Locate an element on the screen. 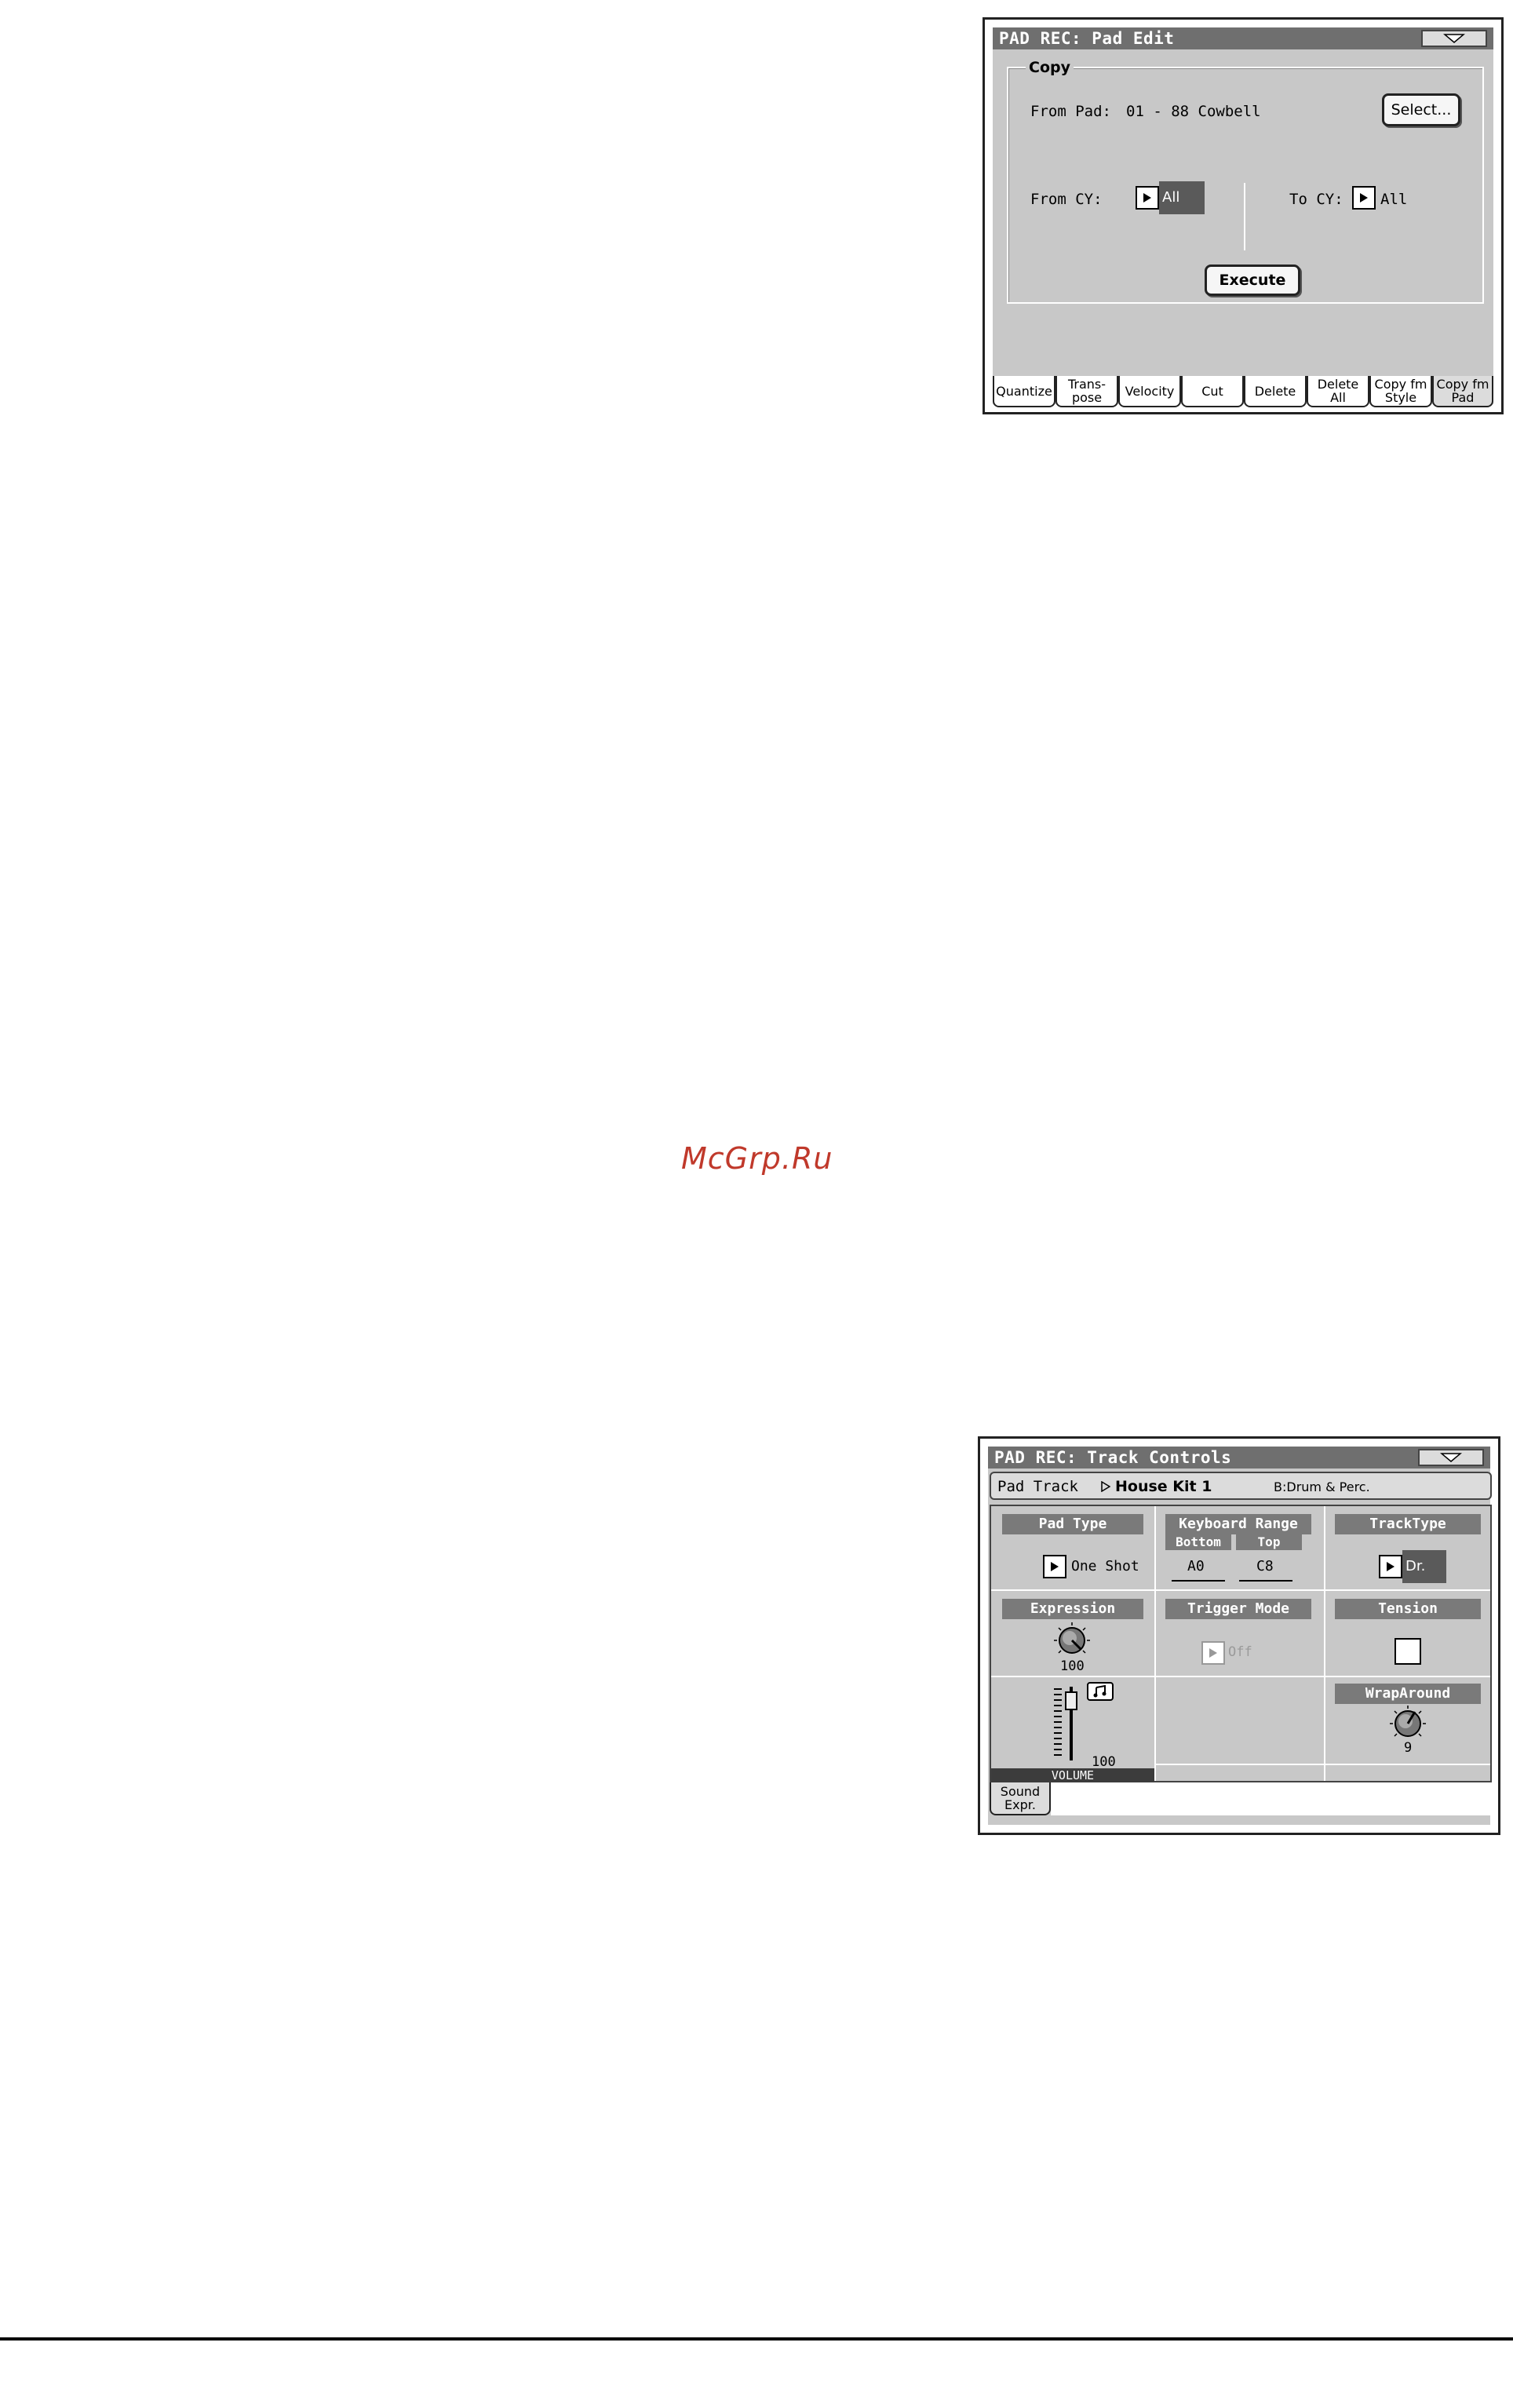 This screenshot has width=1513, height=2408. music-note-icon is located at coordinates (1099, 1691).